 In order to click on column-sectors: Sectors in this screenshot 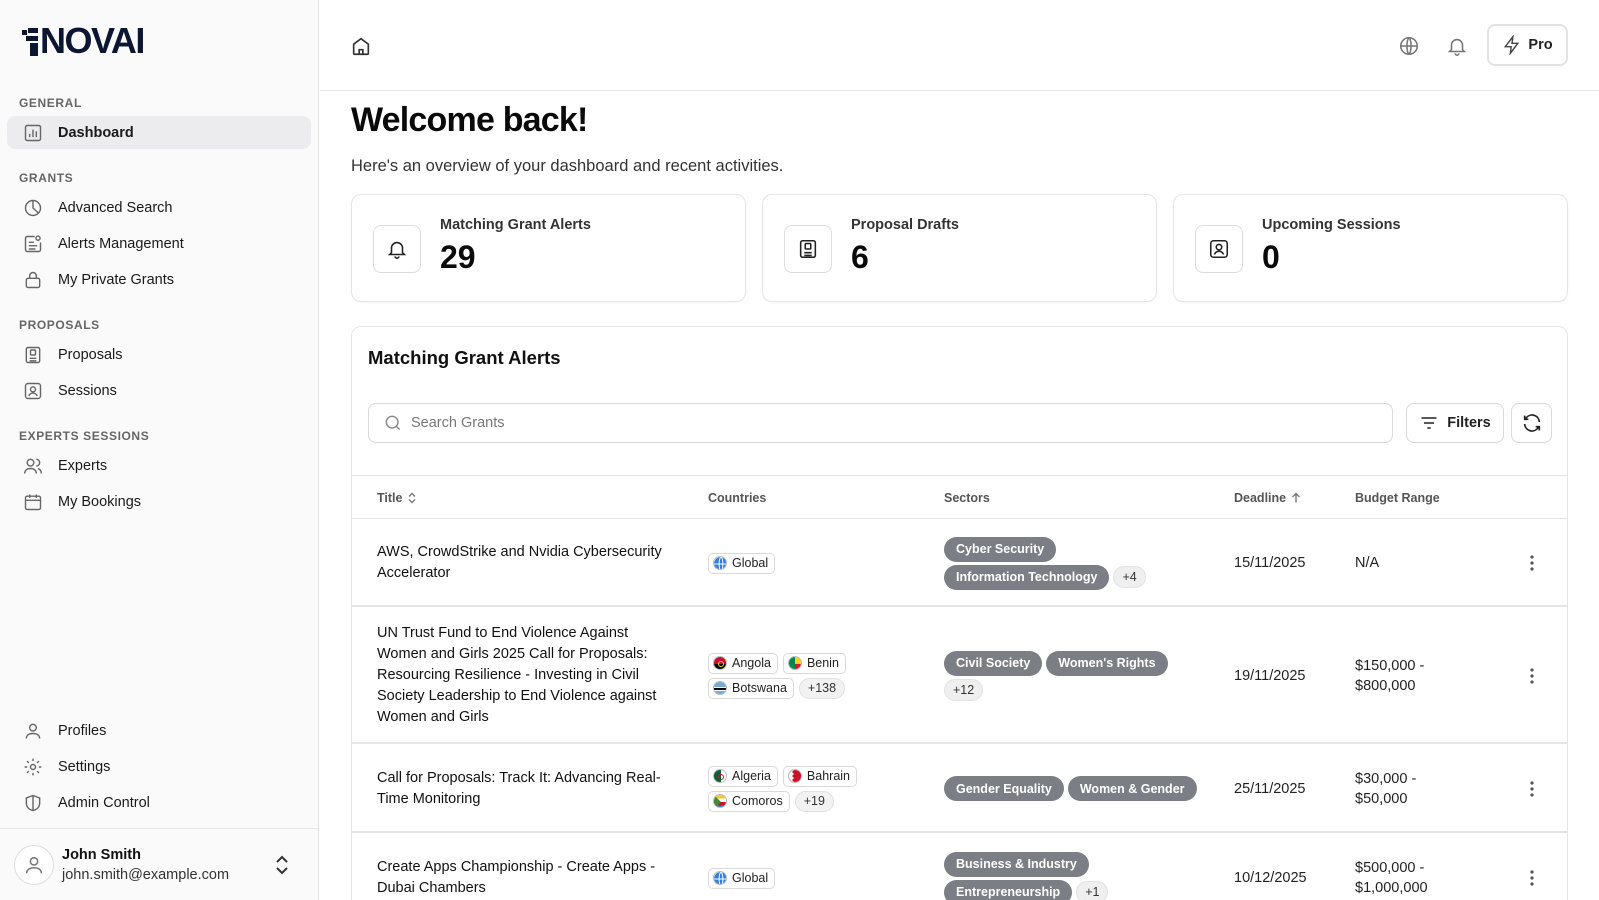, I will do `click(967, 498)`.